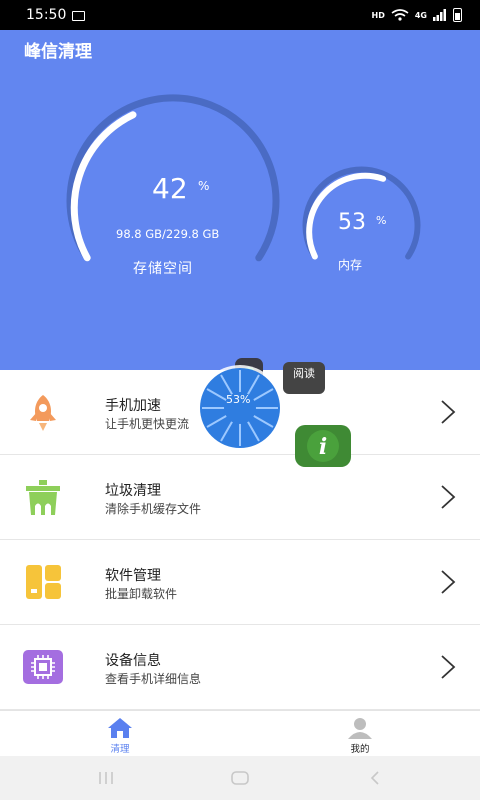  Describe the element at coordinates (163, 269) in the screenshot. I see `storage-label: 存储空间` at that location.